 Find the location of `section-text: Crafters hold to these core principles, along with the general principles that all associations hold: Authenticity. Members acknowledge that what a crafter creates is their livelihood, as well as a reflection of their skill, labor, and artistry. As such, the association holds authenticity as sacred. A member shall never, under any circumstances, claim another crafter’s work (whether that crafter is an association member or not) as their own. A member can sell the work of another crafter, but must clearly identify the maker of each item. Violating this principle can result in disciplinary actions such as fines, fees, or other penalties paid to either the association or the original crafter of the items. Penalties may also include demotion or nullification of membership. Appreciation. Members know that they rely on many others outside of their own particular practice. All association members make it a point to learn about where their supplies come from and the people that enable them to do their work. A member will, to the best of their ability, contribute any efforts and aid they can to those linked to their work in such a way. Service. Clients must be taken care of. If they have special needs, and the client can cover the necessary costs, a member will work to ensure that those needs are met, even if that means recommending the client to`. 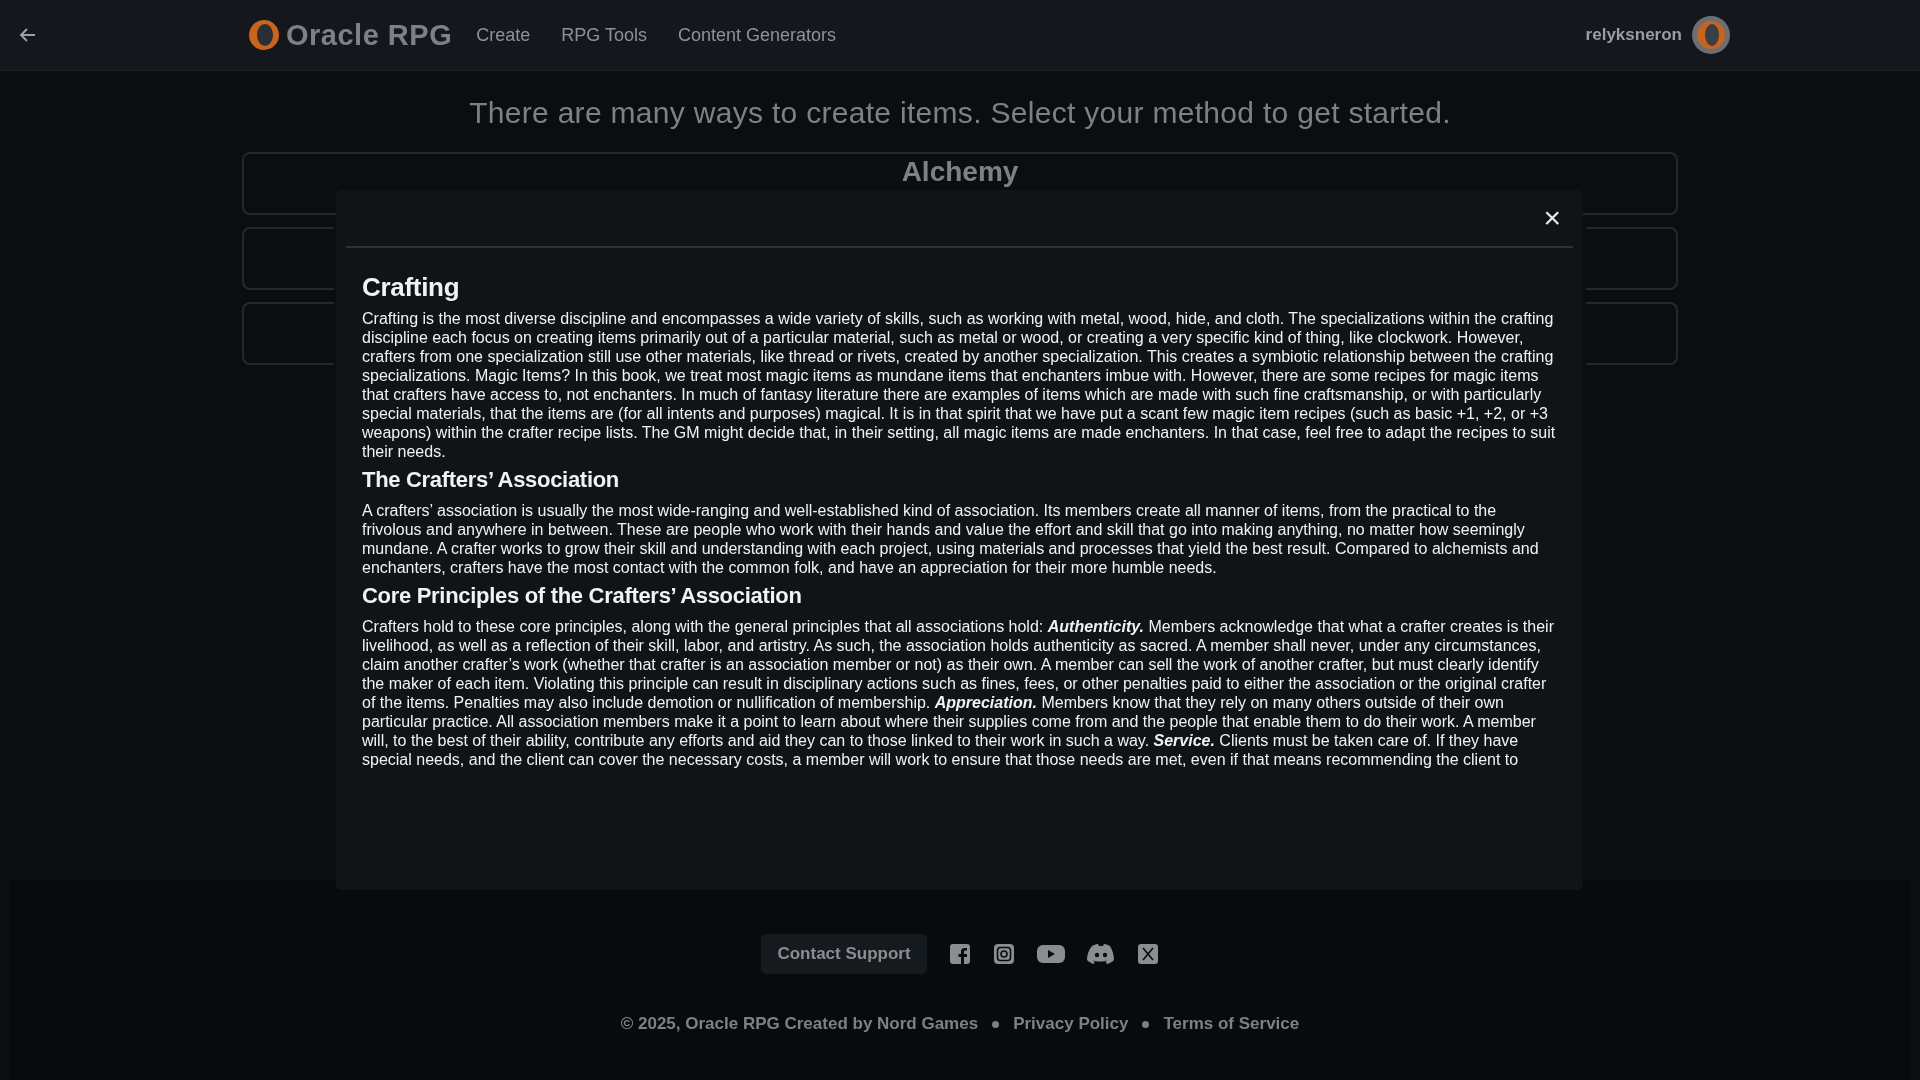

section-text: Crafters hold to these core principles, along with the general principles that all associations hold: Authenticity. Members acknowledge that what a crafter creates is their livelihood, as well as a reflection of their skill, labor, and artistry. As such, the association holds authenticity as sacred. A member shall never, under any circumstances, claim another crafter’s work (whether that crafter is an association member or not) as their own. A member can sell the work of another crafter, but must clearly identify the maker of each item. Violating this principle can result in disciplinary actions such as fines, fees, or other penalties paid to either the association or the original crafter of the items. Penalties may also include demotion or nullification of membership. Appreciation. Members know that they rely on many others outside of their own particular practice. All association members make it a point to learn about where their supplies come from and the people that enable them to do their work. A member will, to the best of their ability, contribute any efforts and aid they can to those linked to their work in such a way. Service. Clients must be taken care of. If they have special needs, and the client can cover the necessary costs, a member will work to ensure that those needs are met, even if that means recommending the client to is located at coordinates (958, 693).